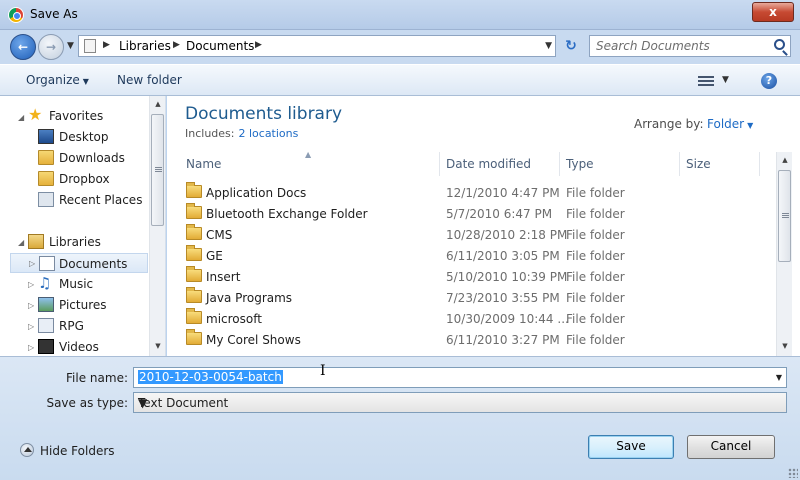 The height and width of the screenshot is (480, 800). I want to click on save-type-select: Text Document ▼, so click(460, 402).